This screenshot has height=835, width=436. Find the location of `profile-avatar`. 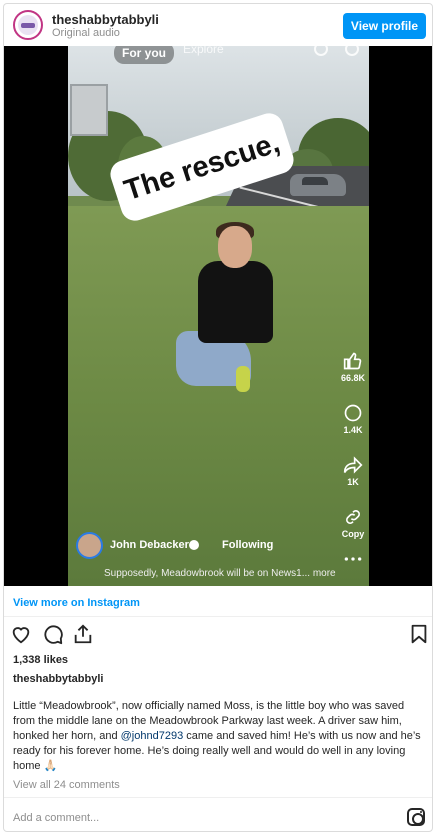

profile-avatar is located at coordinates (28, 25).